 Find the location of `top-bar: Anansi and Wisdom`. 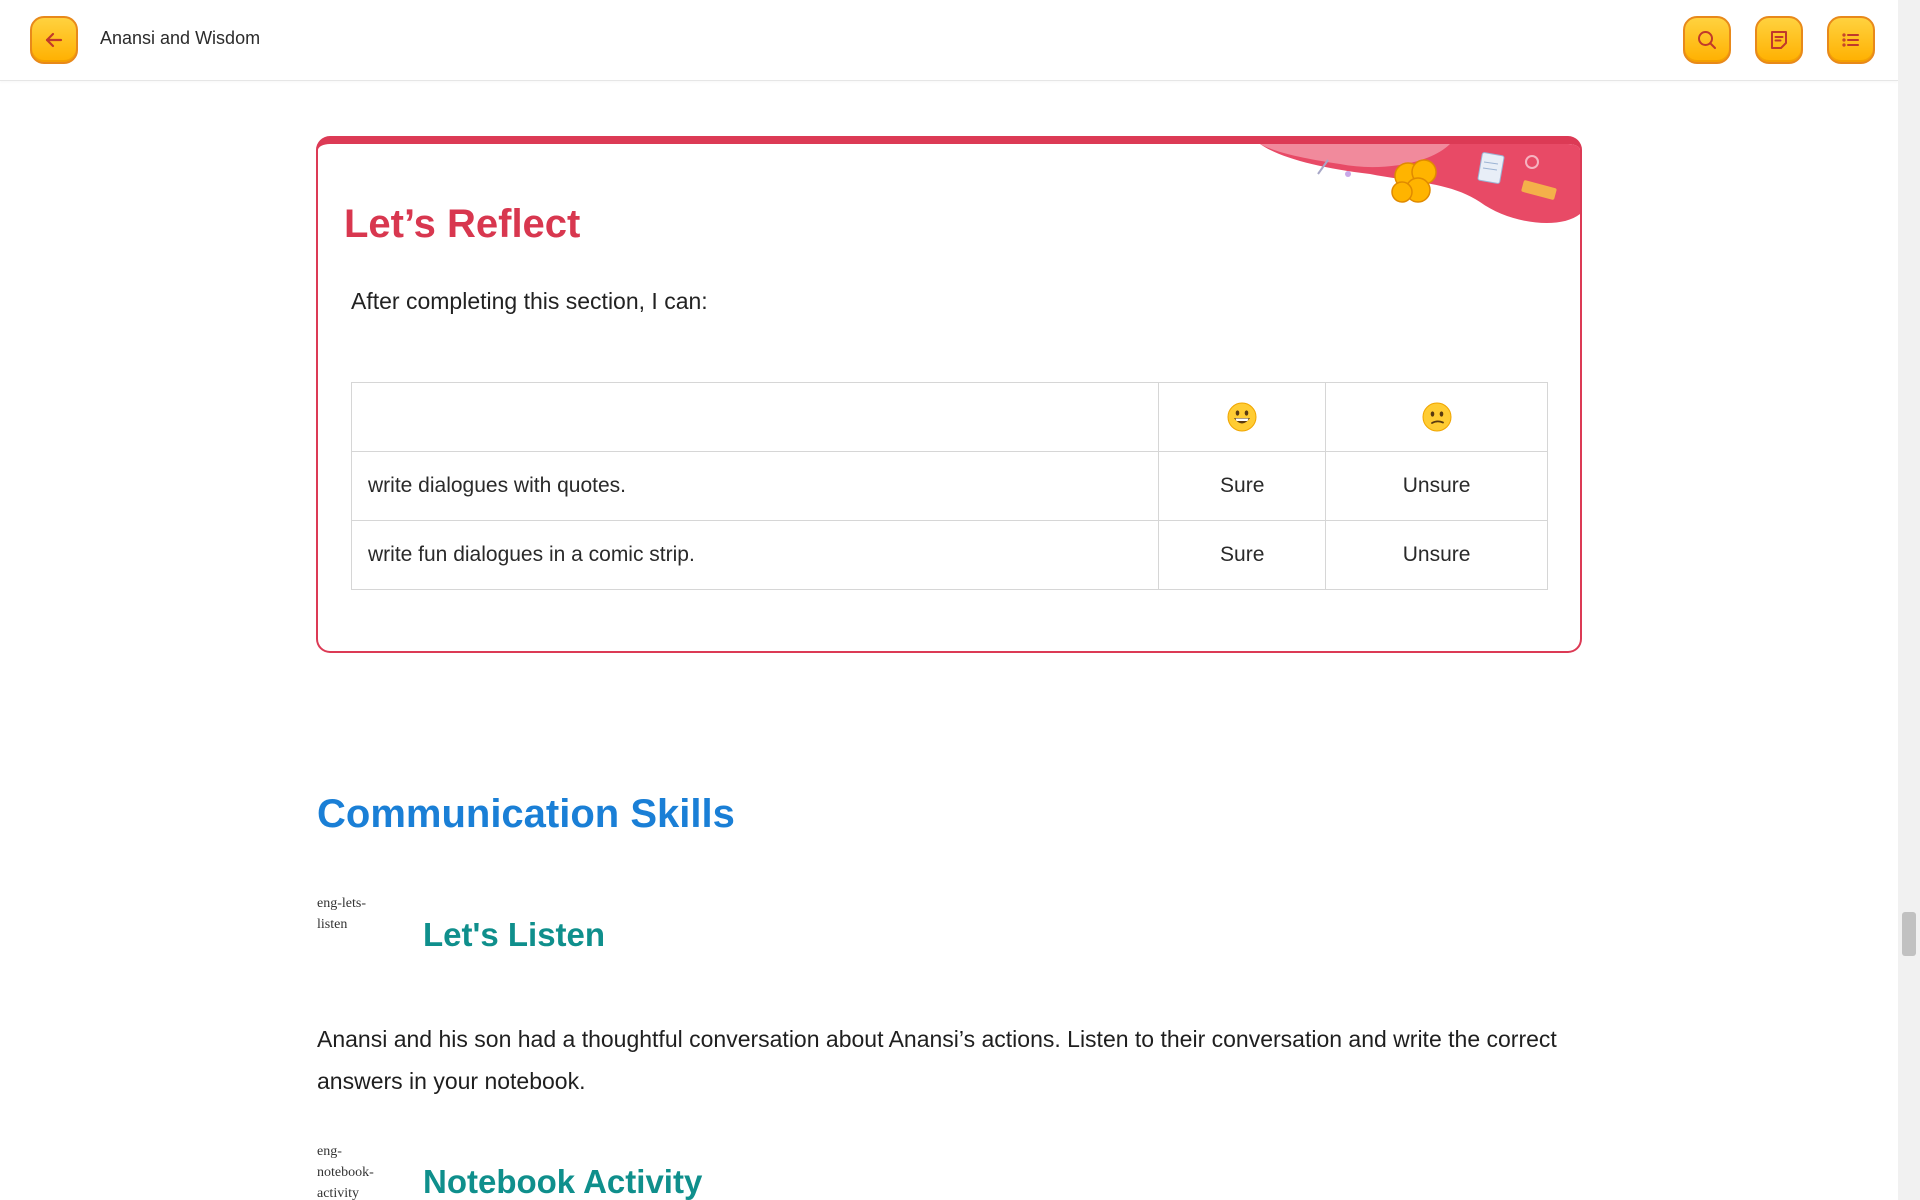

top-bar: Anansi and Wisdom is located at coordinates (949, 40).